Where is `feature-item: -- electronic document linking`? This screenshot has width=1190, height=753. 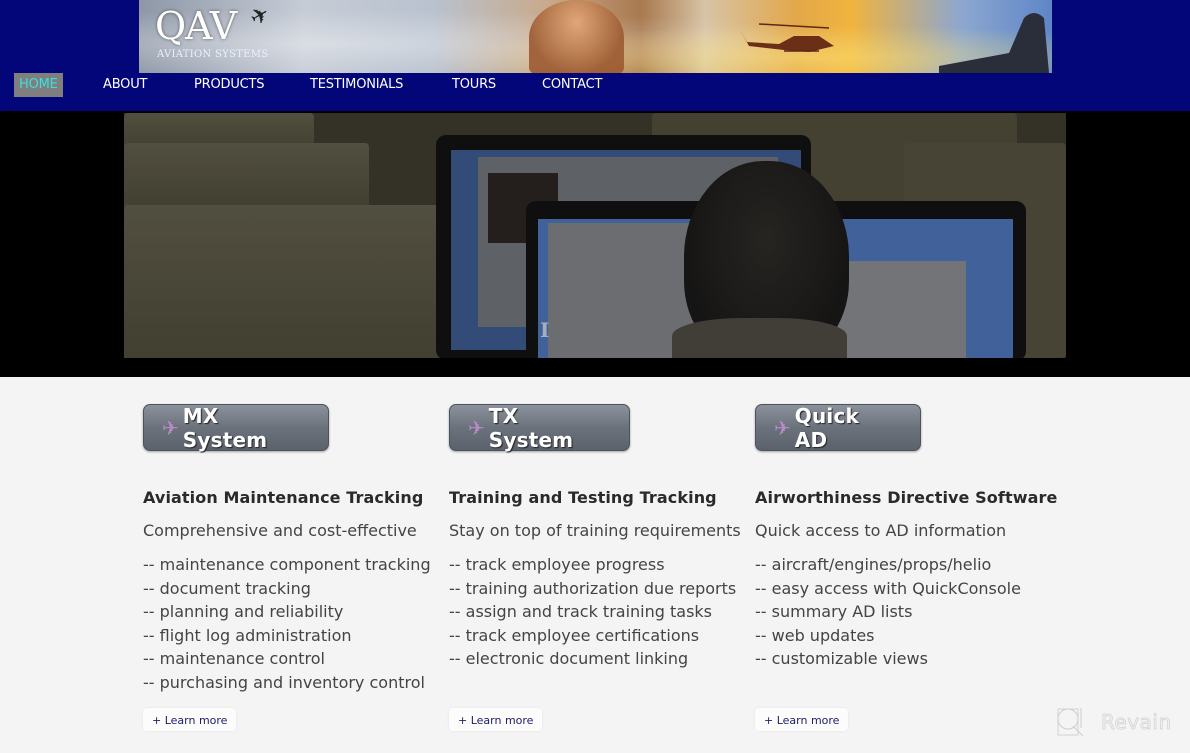 feature-item: -- electronic document linking is located at coordinates (569, 658).